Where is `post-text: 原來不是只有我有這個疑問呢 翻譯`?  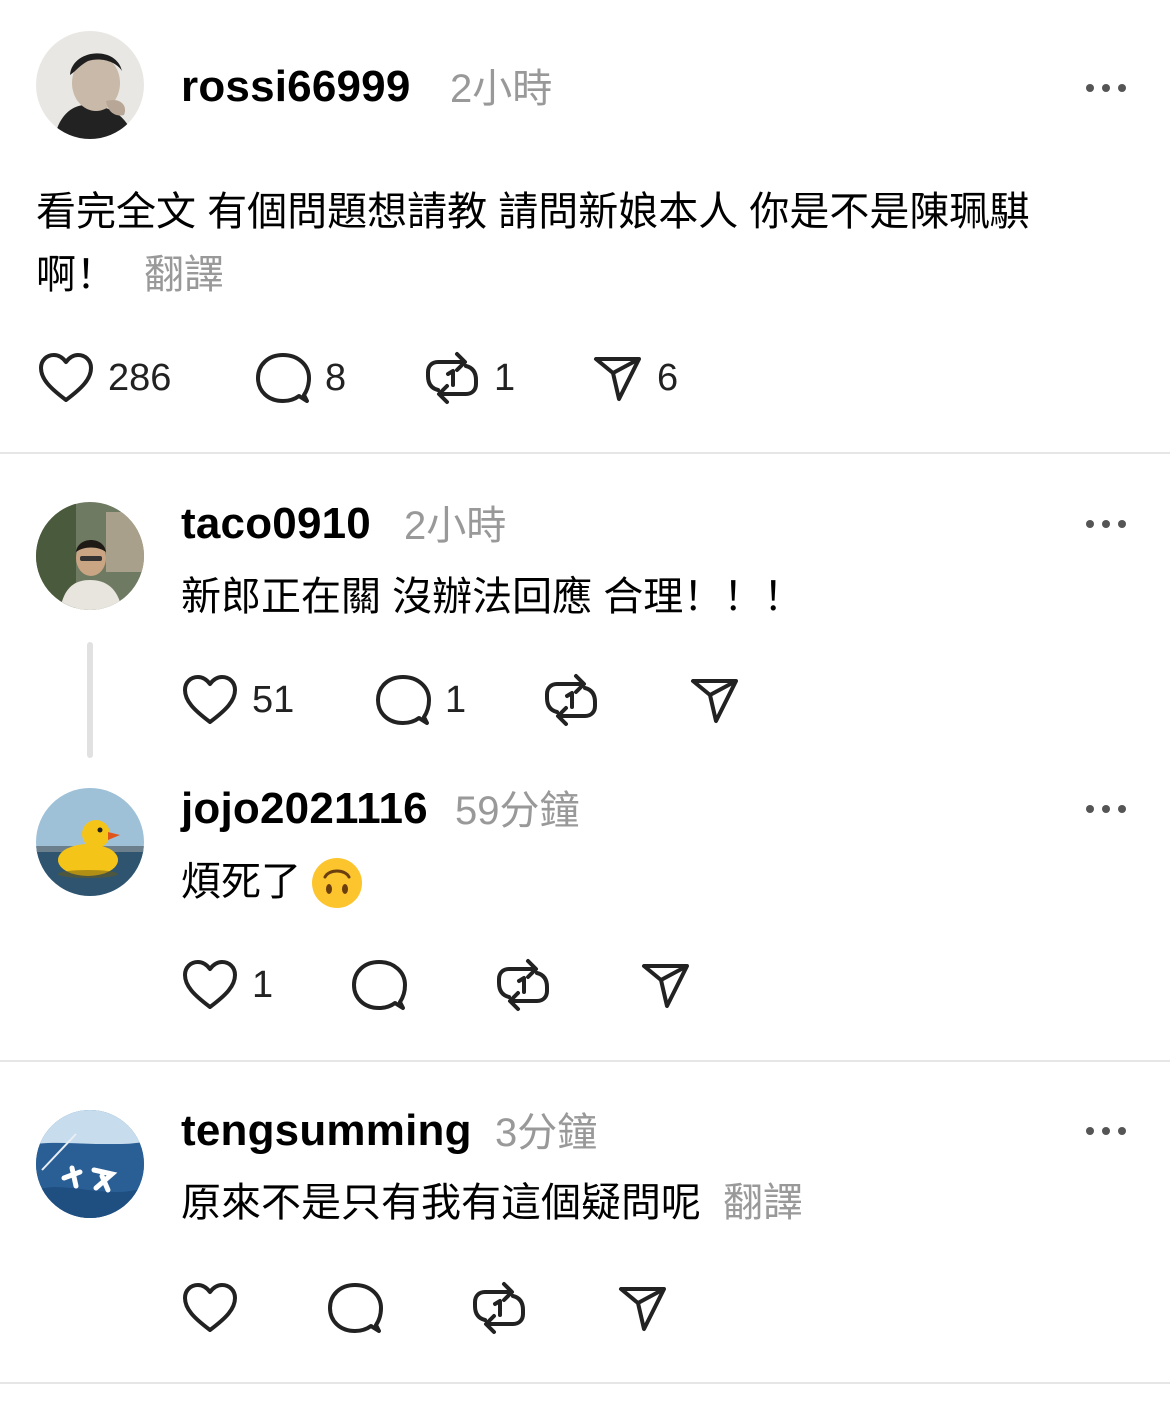 post-text: 原來不是只有我有這個疑問呢 翻譯 is located at coordinates (492, 1203).